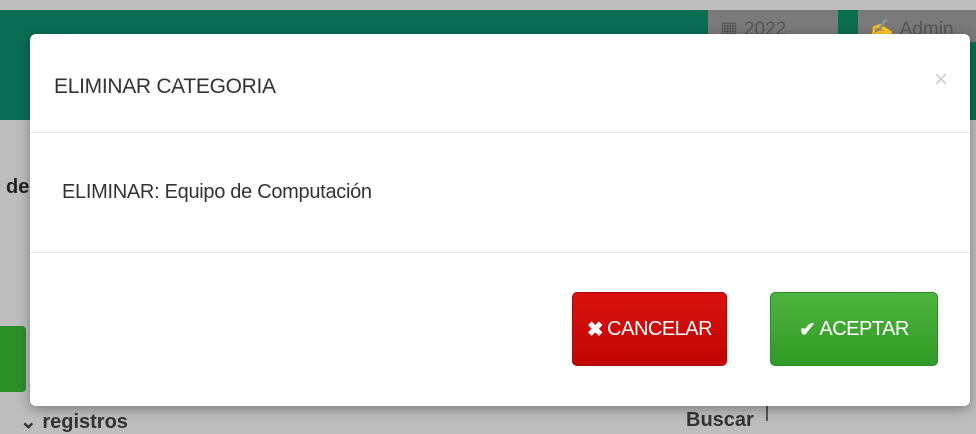 The height and width of the screenshot is (434, 976). I want to click on background-table-controls, so click(488, 412).